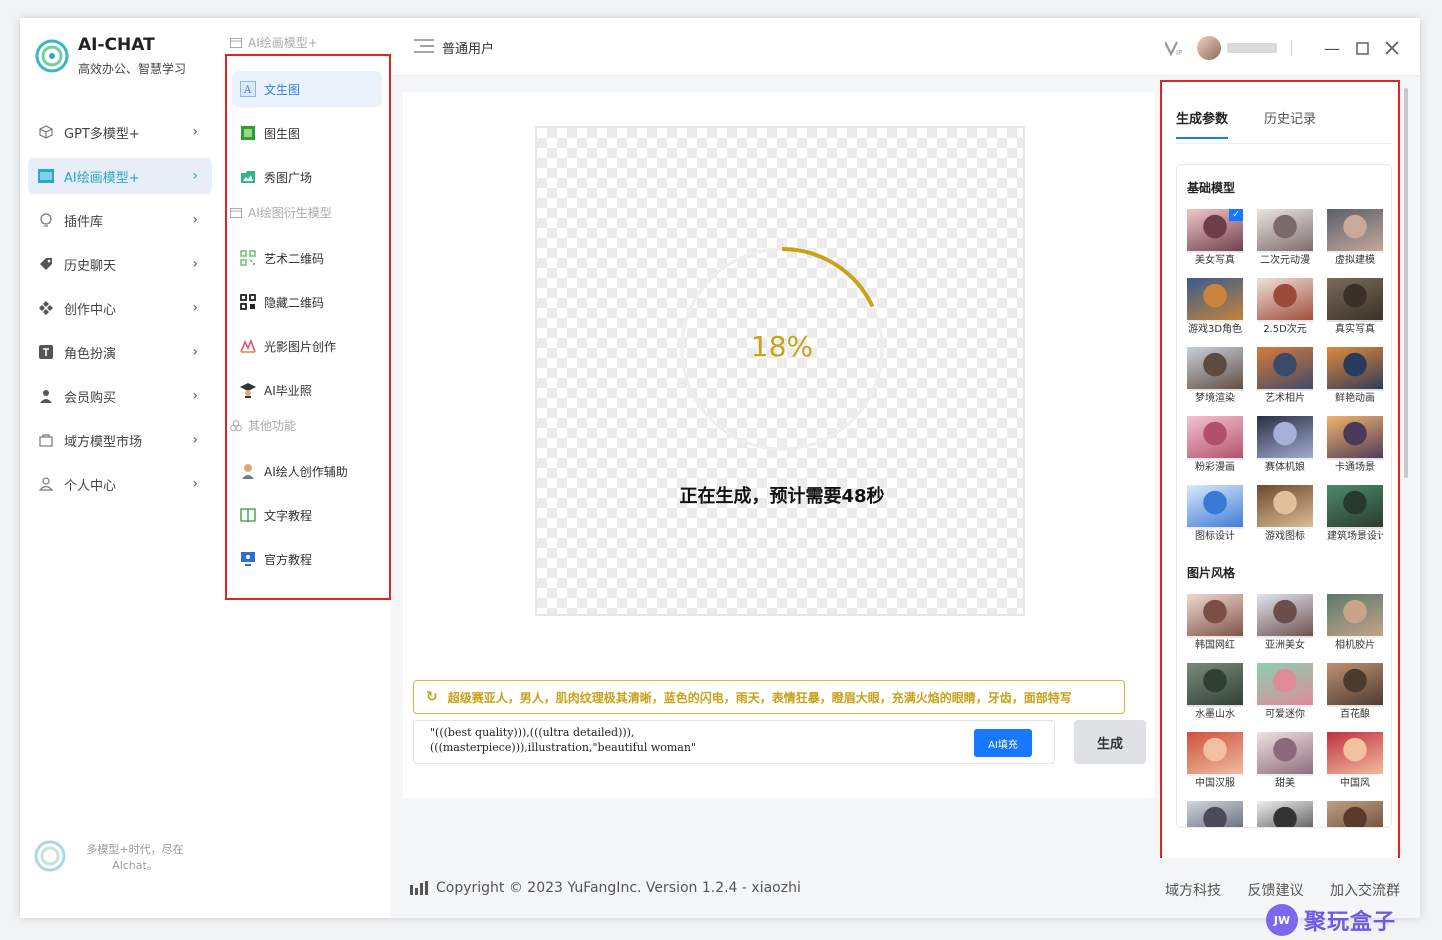 The width and height of the screenshot is (1442, 940). Describe the element at coordinates (120, 396) in the screenshot. I see `sidebar-item-membership: 会员购买 ›` at that location.